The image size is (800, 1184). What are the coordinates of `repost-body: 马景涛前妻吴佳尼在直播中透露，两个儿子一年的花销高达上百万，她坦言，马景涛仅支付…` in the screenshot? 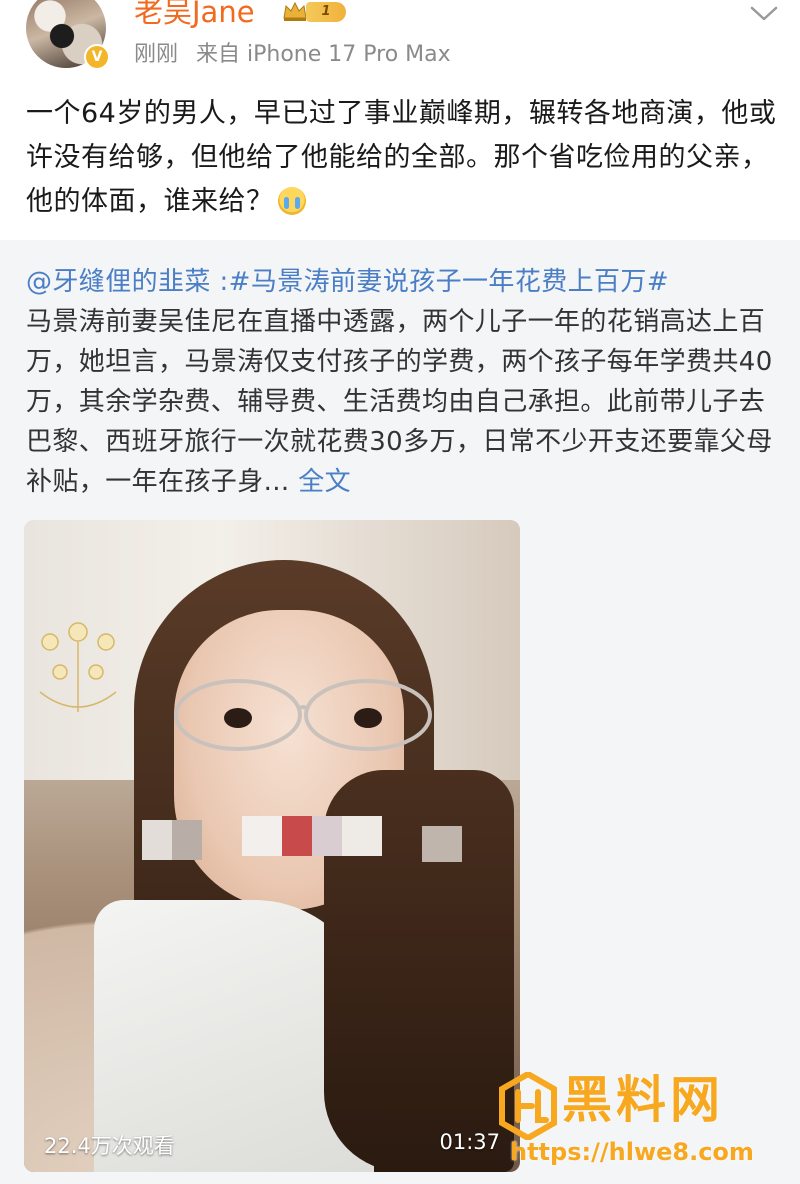 It's located at (399, 402).